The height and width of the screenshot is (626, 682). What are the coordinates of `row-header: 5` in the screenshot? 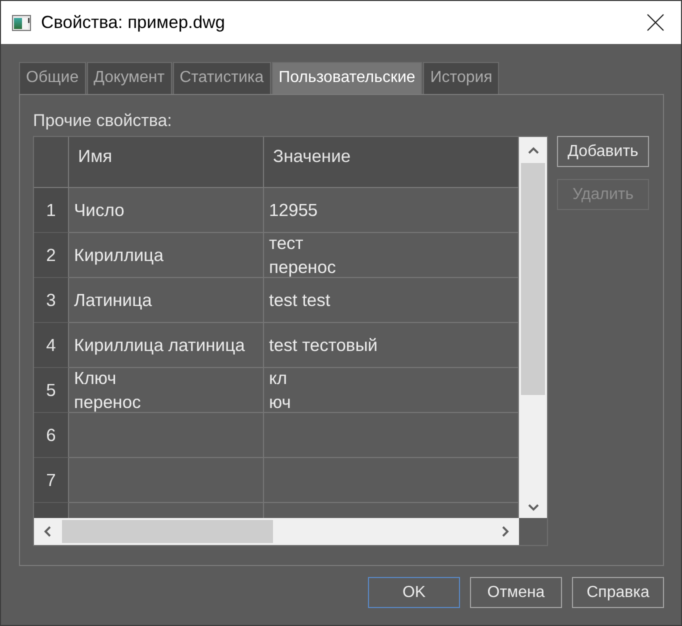 It's located at (51, 390).